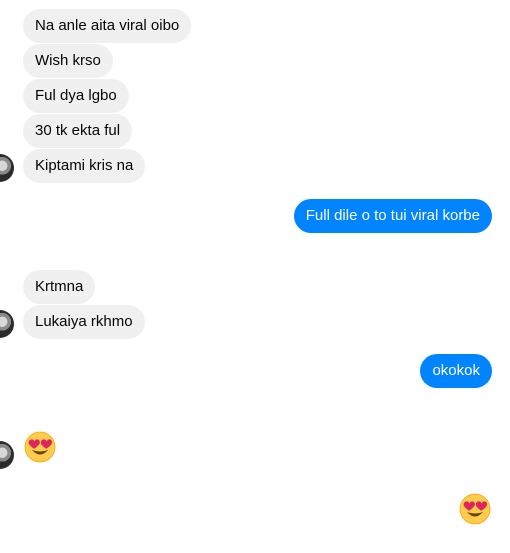 This screenshot has width=510, height=553. Describe the element at coordinates (107, 26) in the screenshot. I see `incoming-message: Na anle aita viral oibo` at that location.